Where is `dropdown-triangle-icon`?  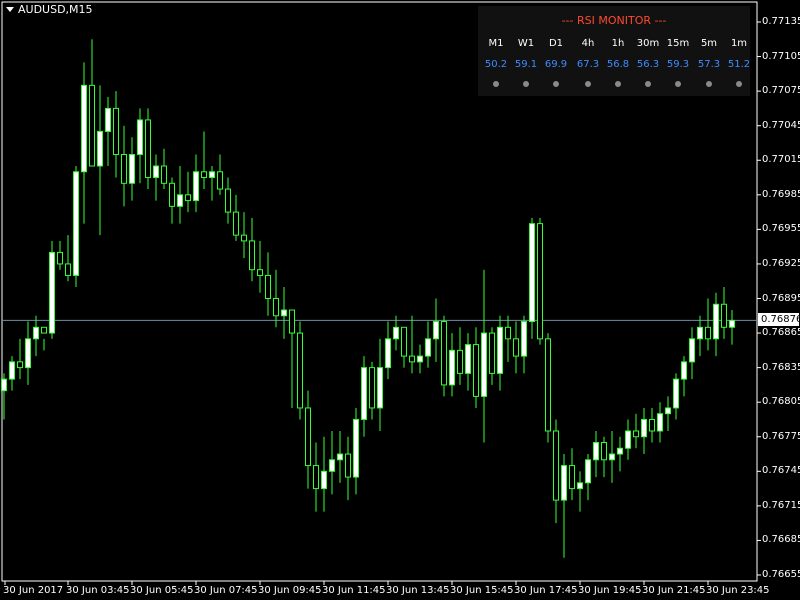
dropdown-triangle-icon is located at coordinates (10, 9).